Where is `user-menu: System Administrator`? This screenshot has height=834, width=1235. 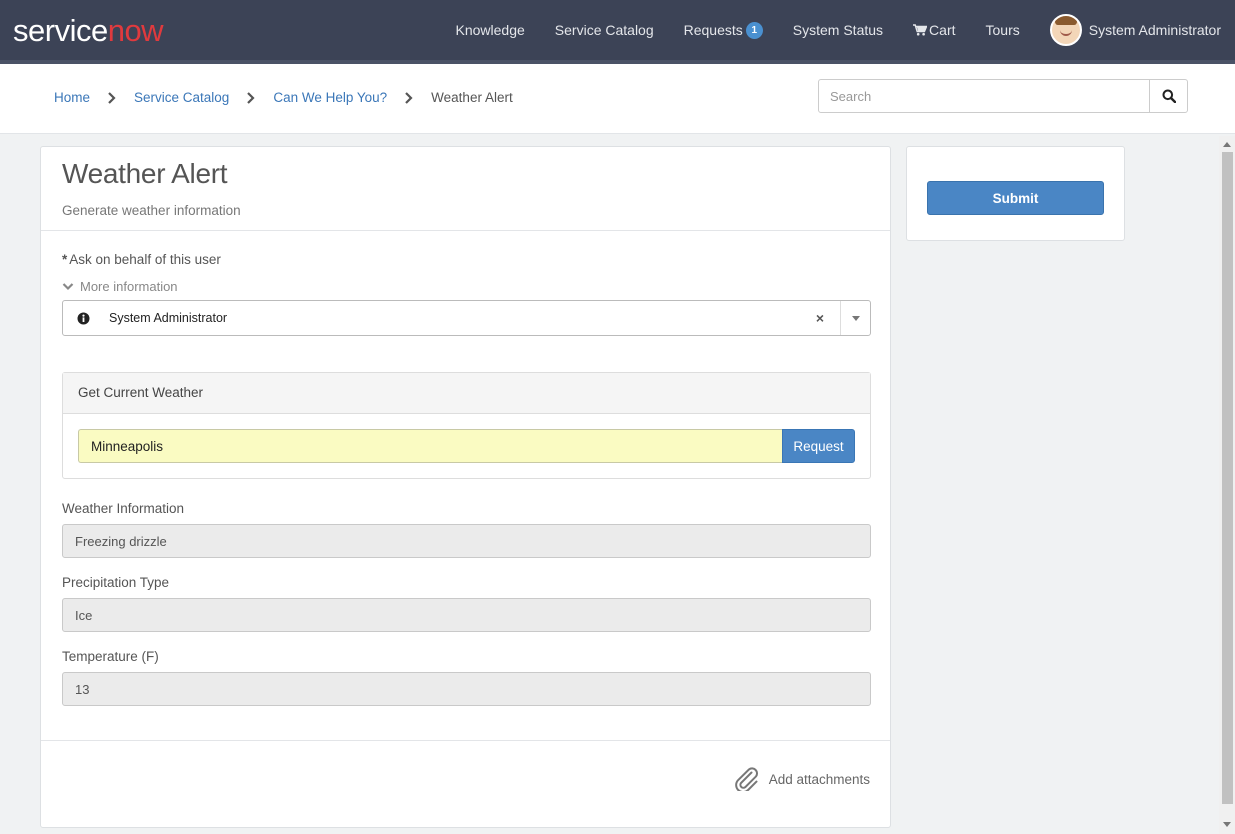
user-menu: System Administrator is located at coordinates (1135, 30).